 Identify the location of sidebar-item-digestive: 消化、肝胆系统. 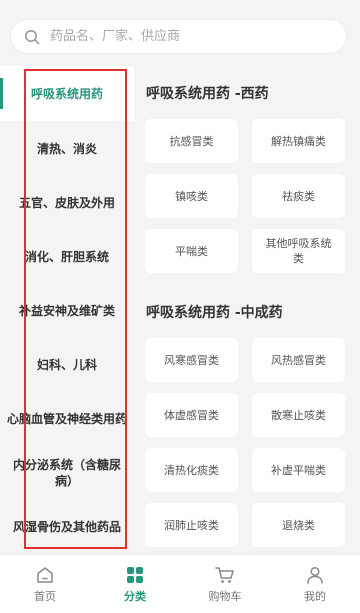
(67, 256).